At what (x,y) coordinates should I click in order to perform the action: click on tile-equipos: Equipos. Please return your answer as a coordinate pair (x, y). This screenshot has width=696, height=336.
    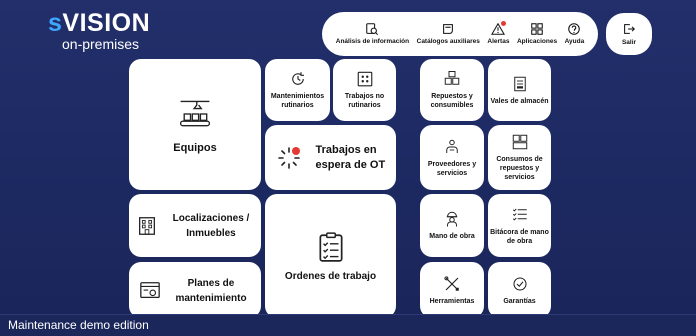
    Looking at the image, I should click on (195, 124).